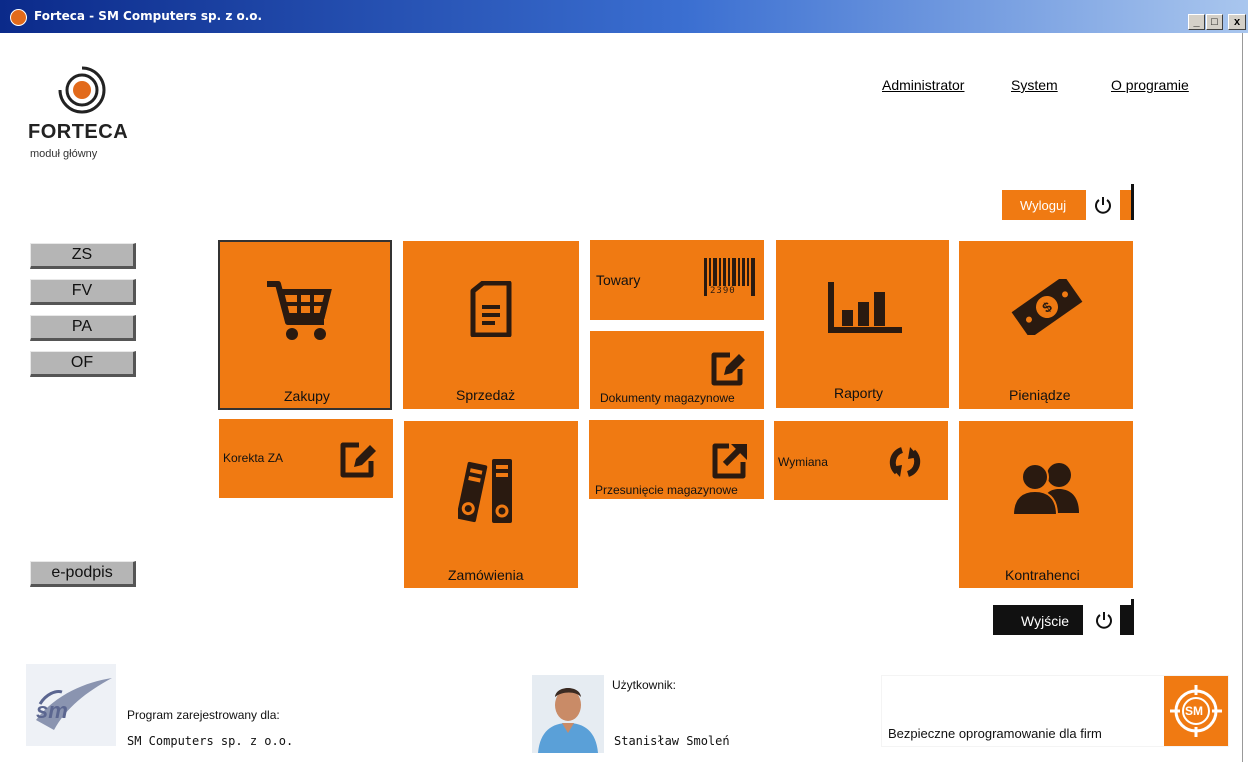 This screenshot has width=1248, height=762. Describe the element at coordinates (677, 280) in the screenshot. I see `tile-towary: Towary 2390` at that location.